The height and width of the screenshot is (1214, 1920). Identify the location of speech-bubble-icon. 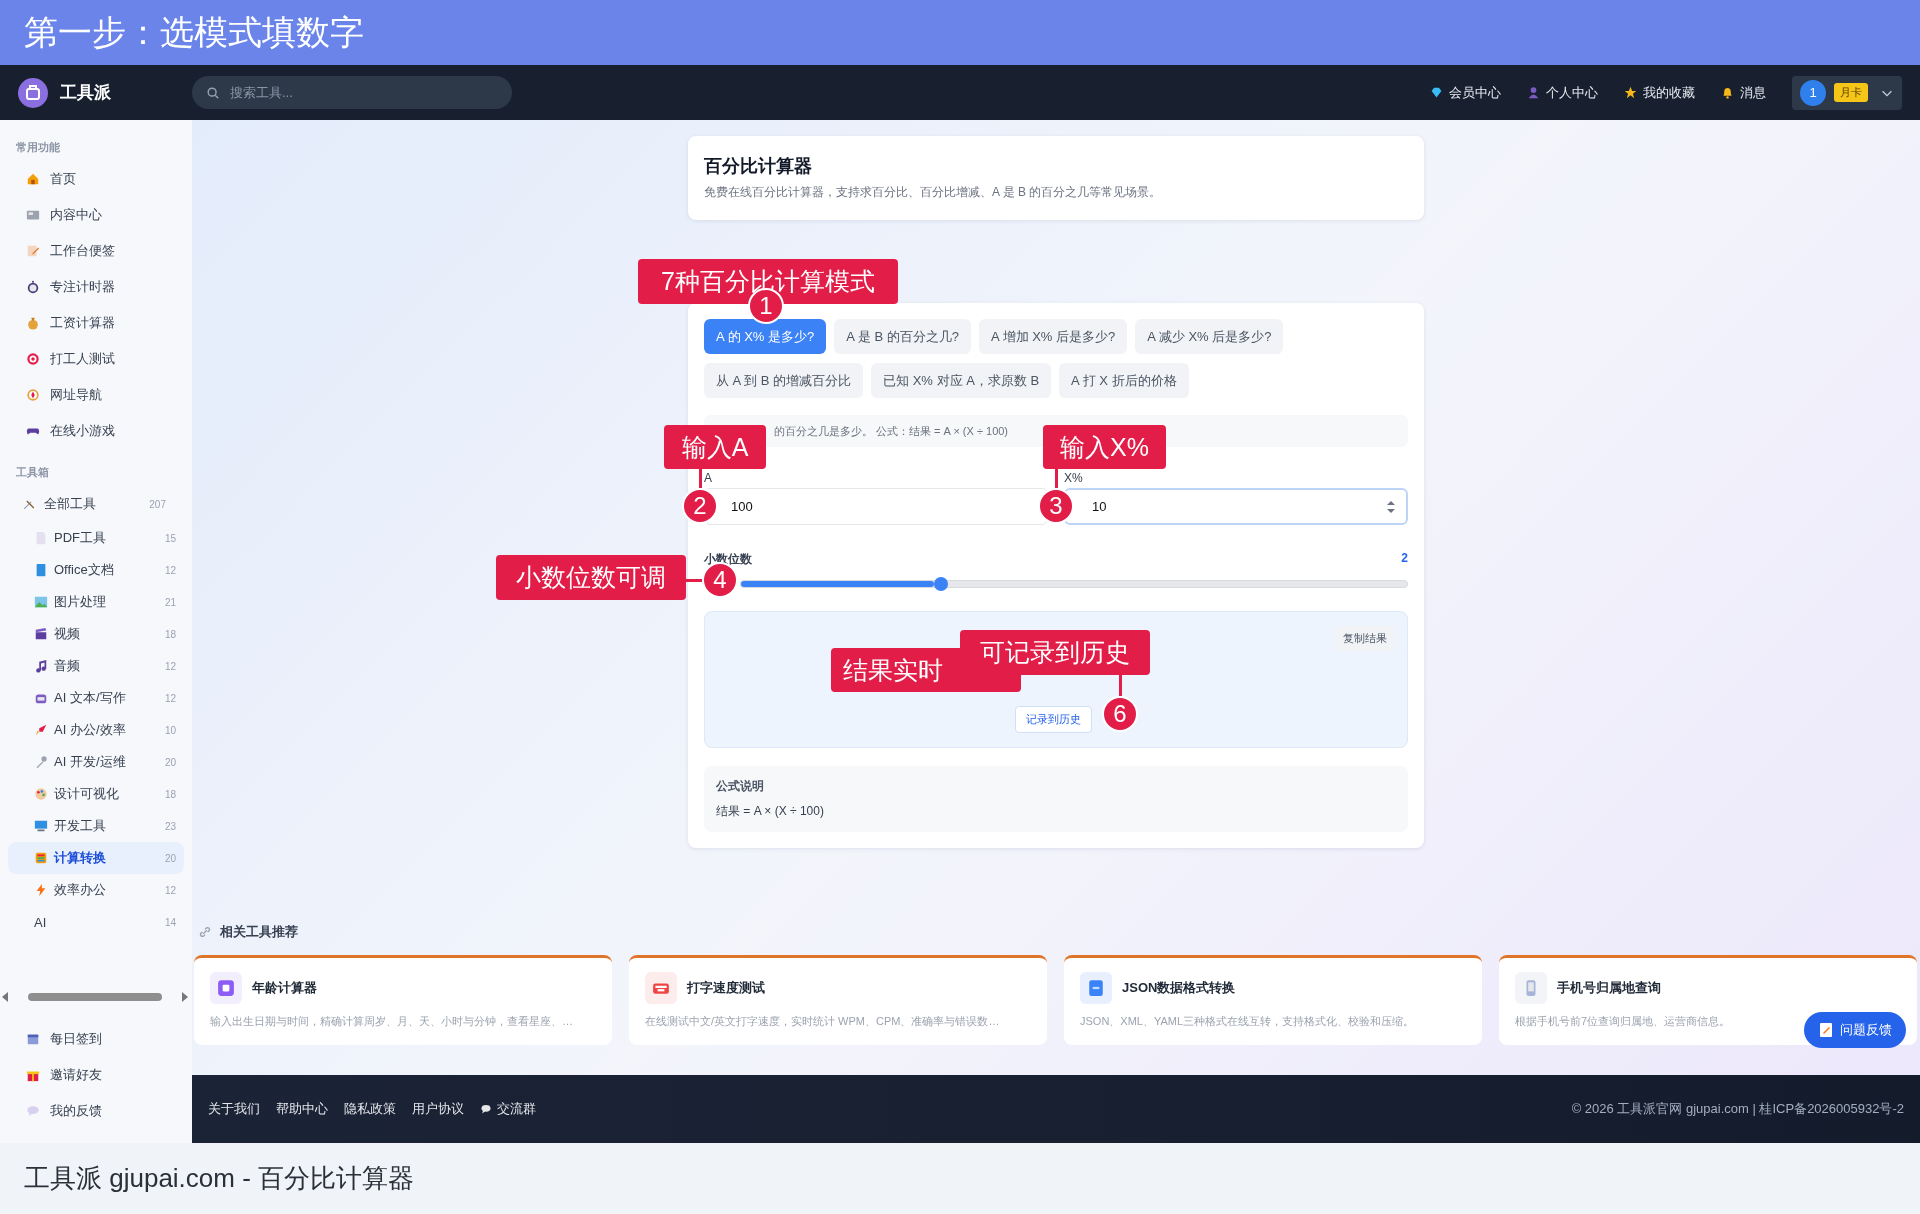
(33, 1111).